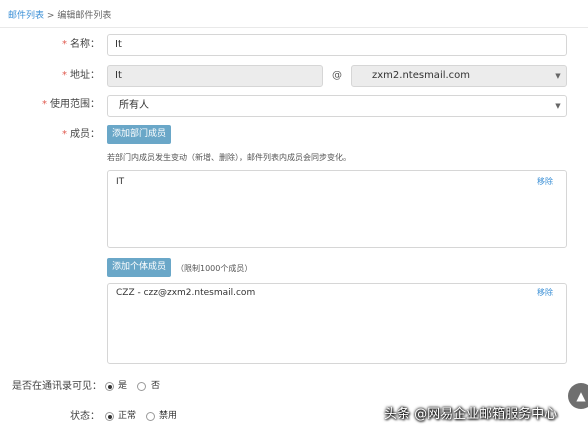 The image size is (588, 427). Describe the element at coordinates (337, 75) in the screenshot. I see `at-sign: @` at that location.